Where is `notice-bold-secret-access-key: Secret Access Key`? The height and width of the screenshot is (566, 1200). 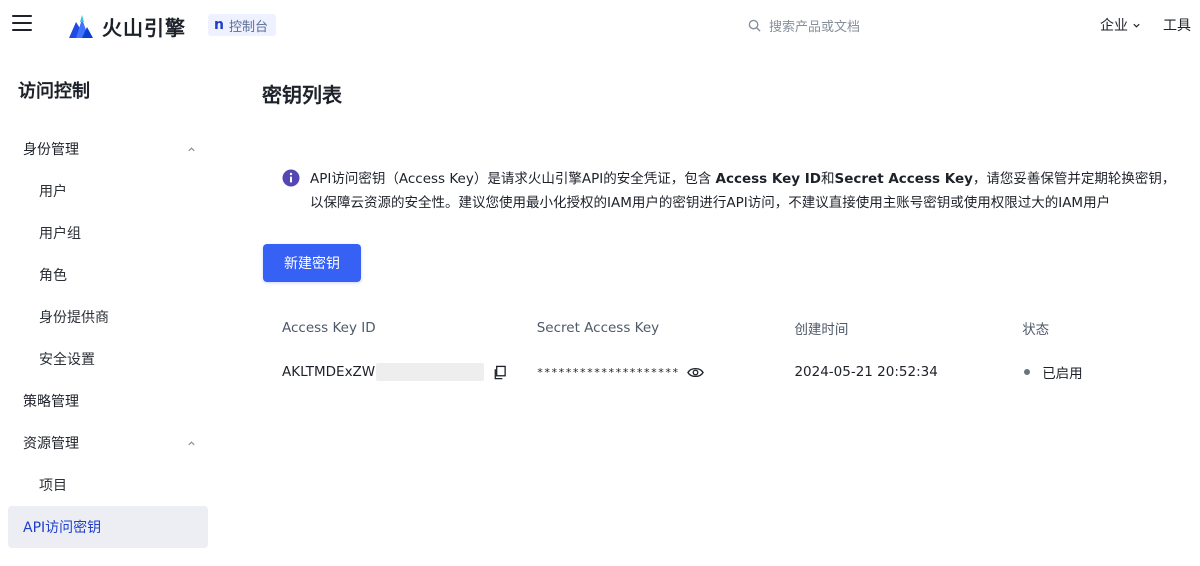 notice-bold-secret-access-key: Secret Access Key is located at coordinates (903, 179).